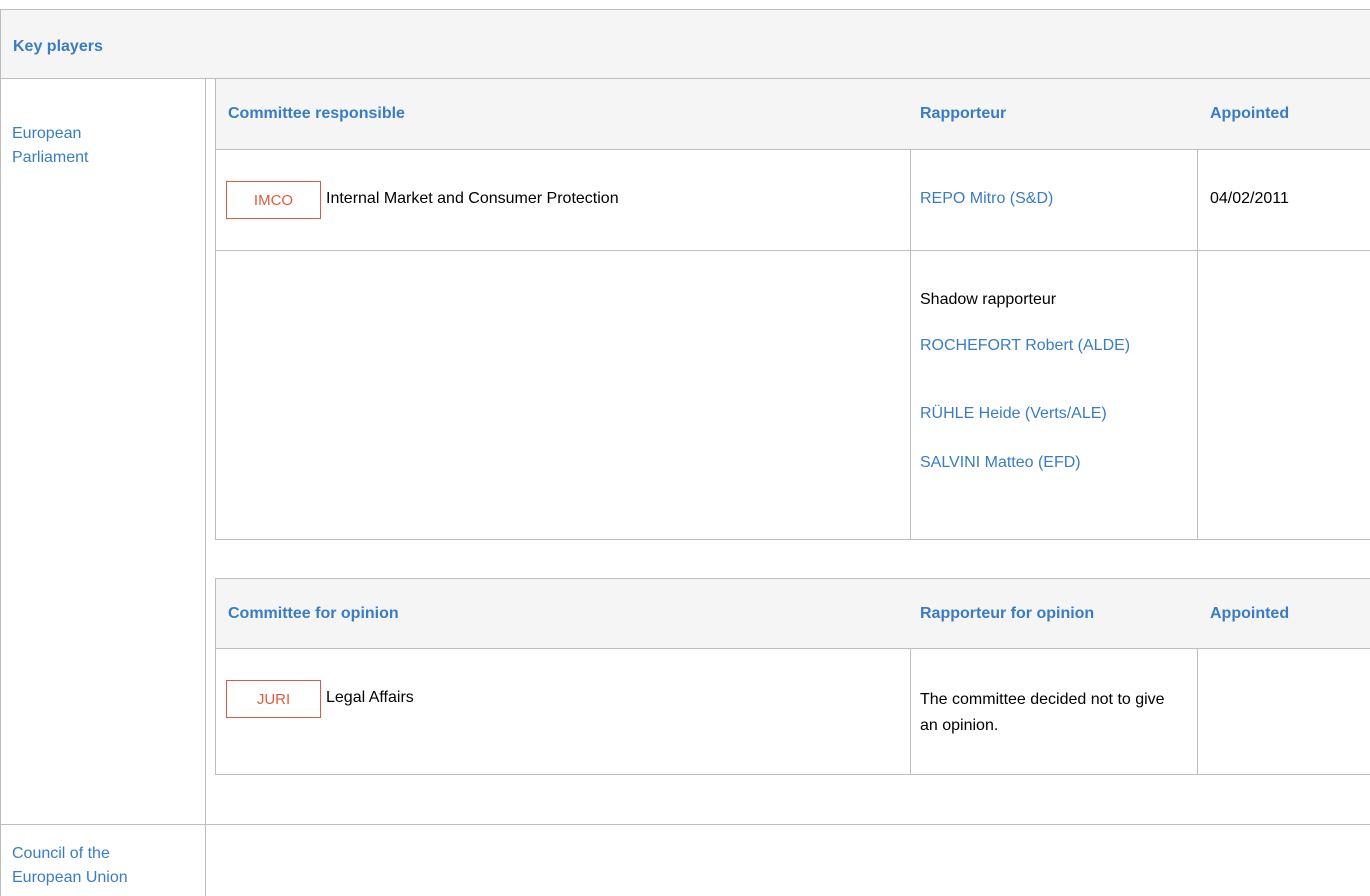 This screenshot has height=896, width=1370. Describe the element at coordinates (313, 613) in the screenshot. I see `committee-opinion-header: Committee for opinion` at that location.